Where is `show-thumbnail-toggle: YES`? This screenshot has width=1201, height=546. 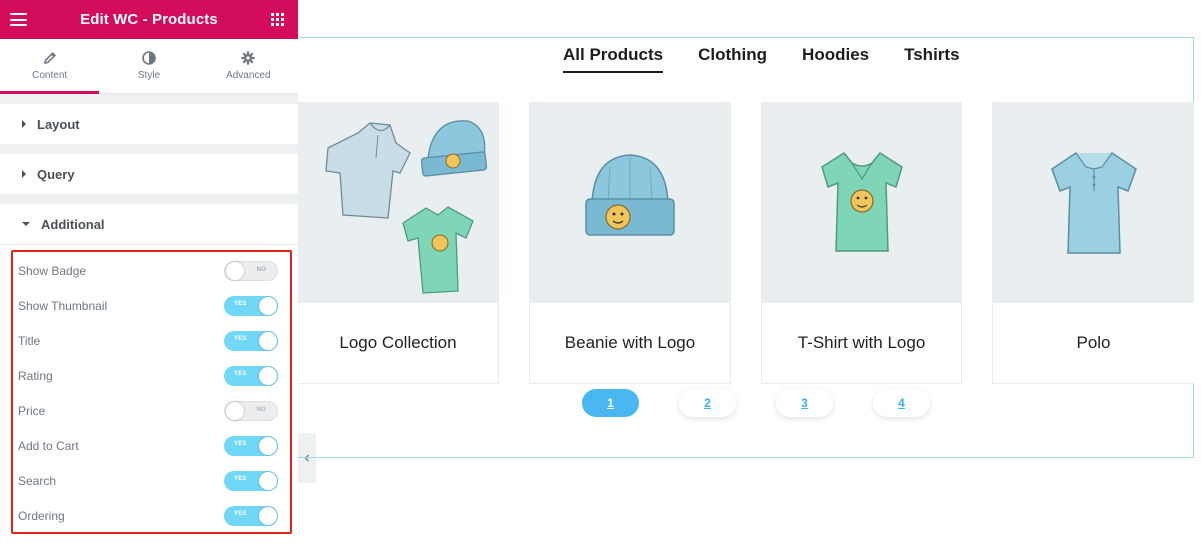 show-thumbnail-toggle: YES is located at coordinates (251, 305).